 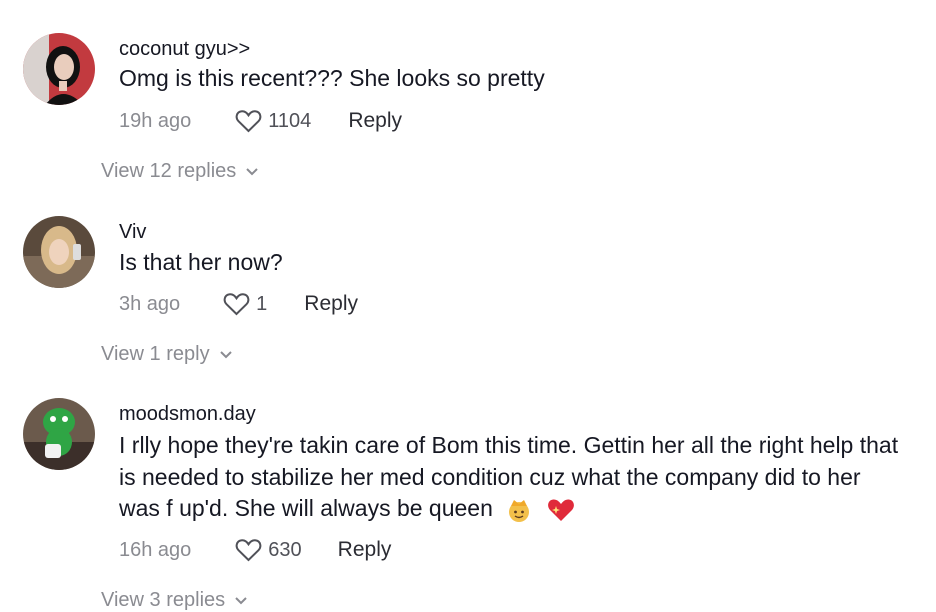 What do you see at coordinates (184, 49) in the screenshot?
I see `comment-username: coconut gyu>>` at bounding box center [184, 49].